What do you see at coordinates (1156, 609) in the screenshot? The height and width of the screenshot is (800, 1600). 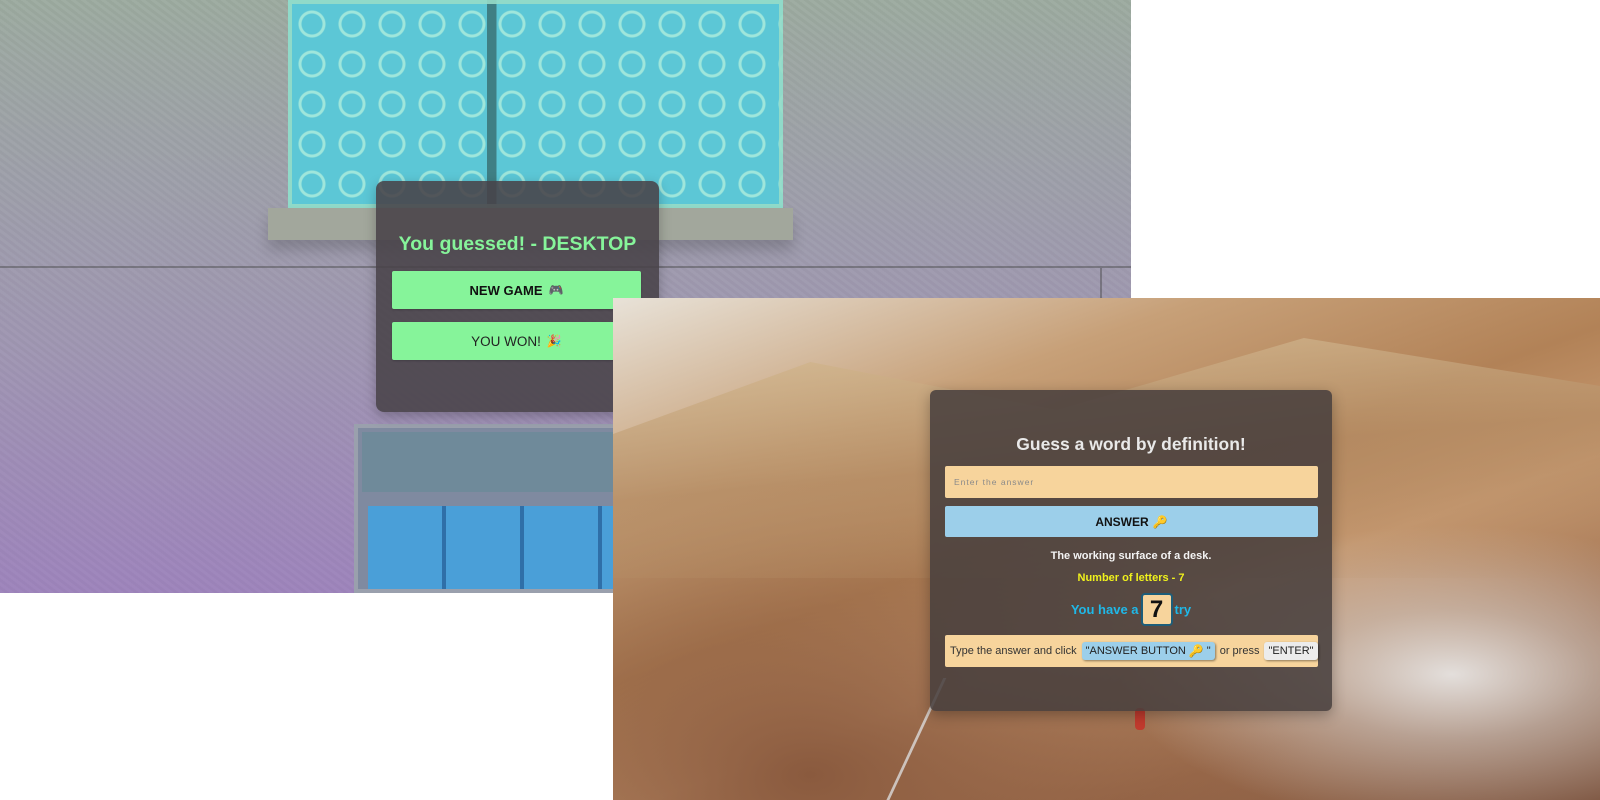 I see `tries-count-badge: 7` at bounding box center [1156, 609].